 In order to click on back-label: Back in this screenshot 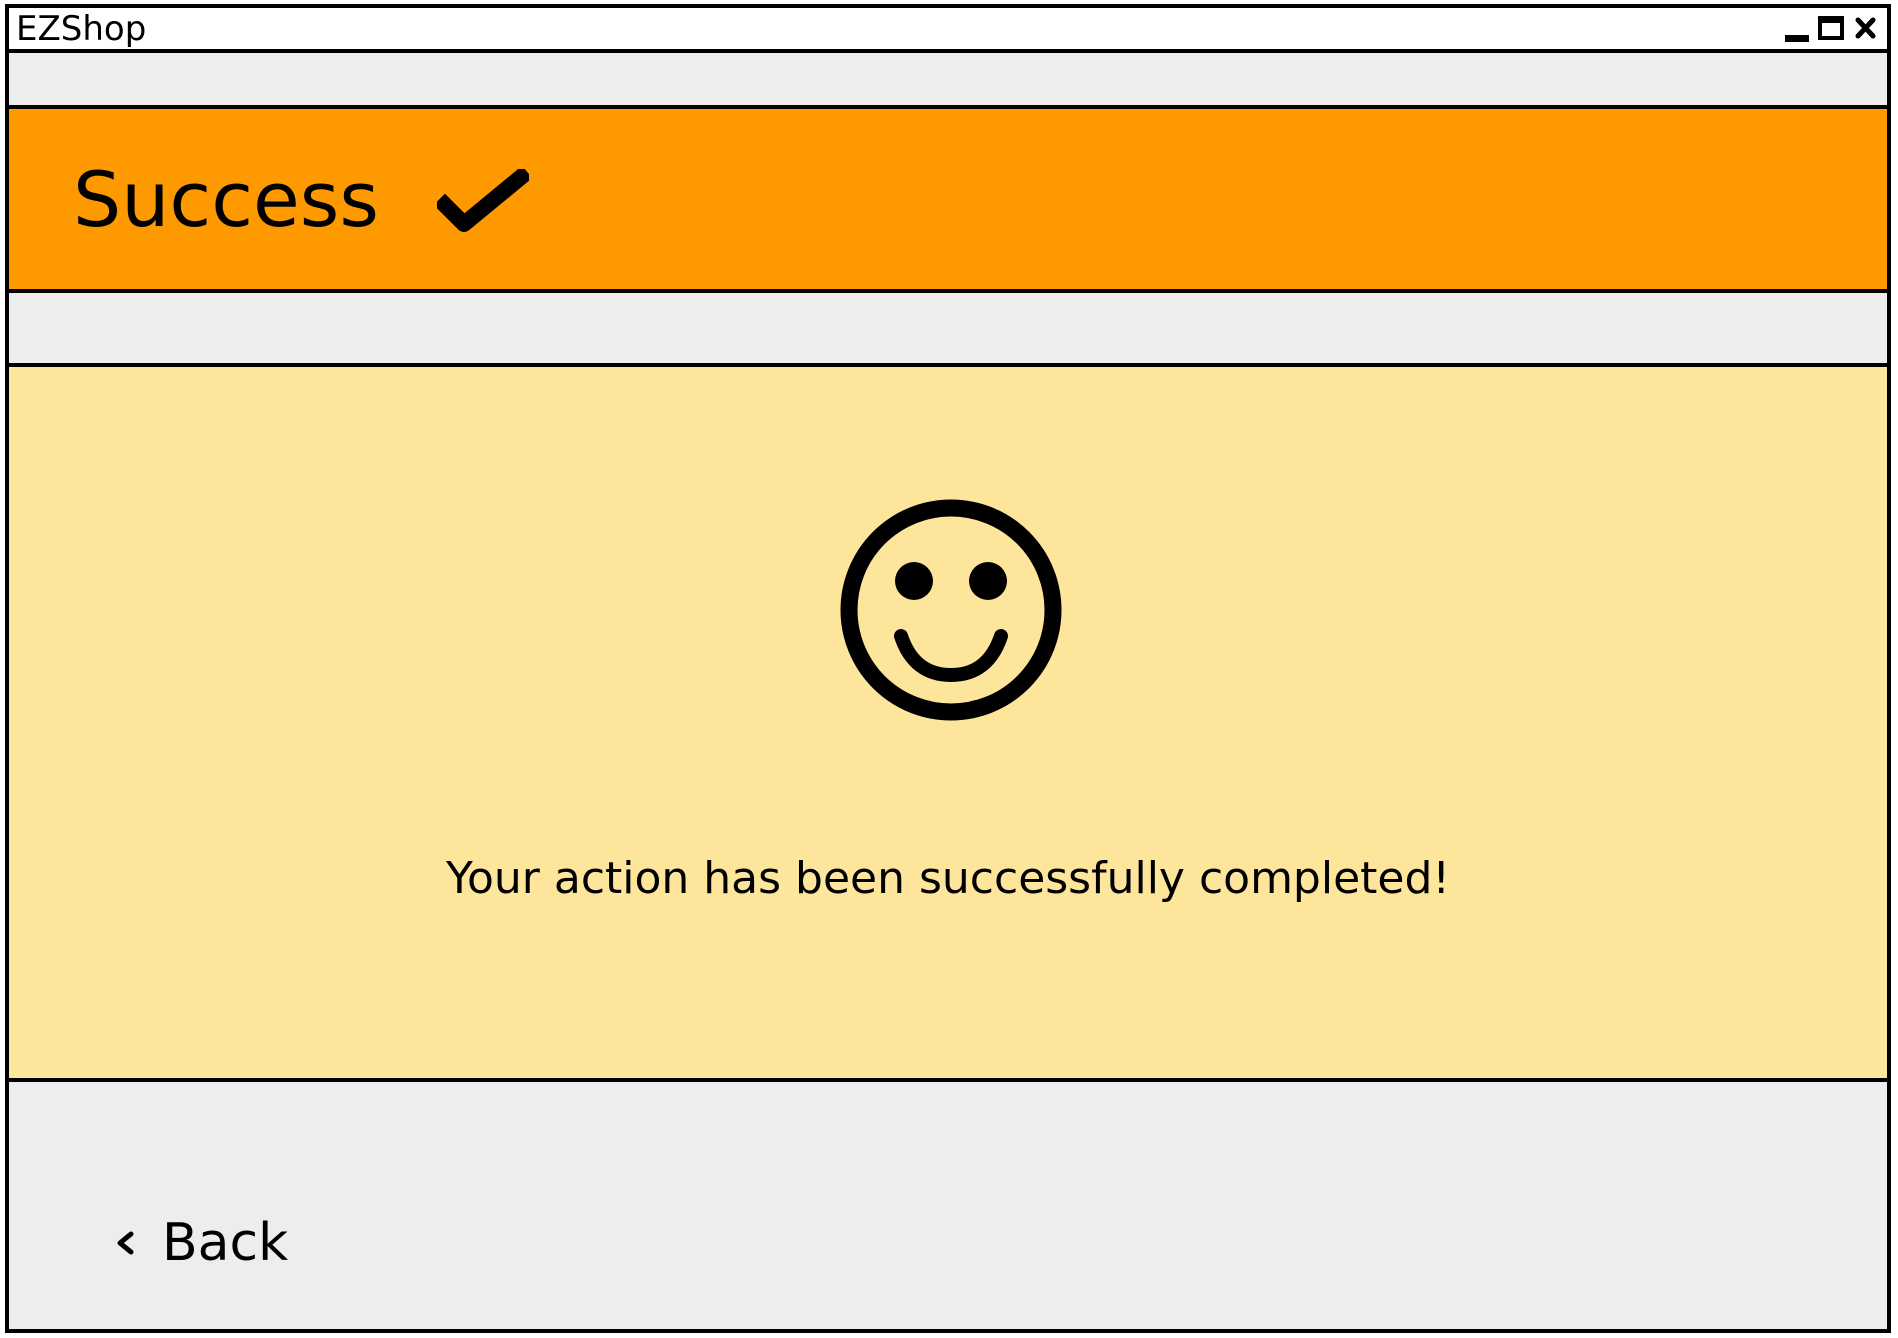, I will do `click(225, 1243)`.